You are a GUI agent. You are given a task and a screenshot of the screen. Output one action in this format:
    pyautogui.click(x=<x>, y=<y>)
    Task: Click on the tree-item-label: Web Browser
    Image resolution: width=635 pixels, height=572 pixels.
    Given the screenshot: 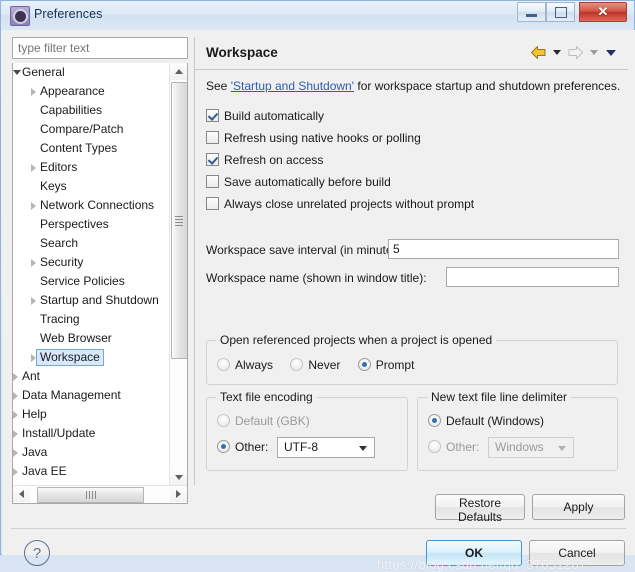 What is the action you would take?
    pyautogui.click(x=76, y=338)
    